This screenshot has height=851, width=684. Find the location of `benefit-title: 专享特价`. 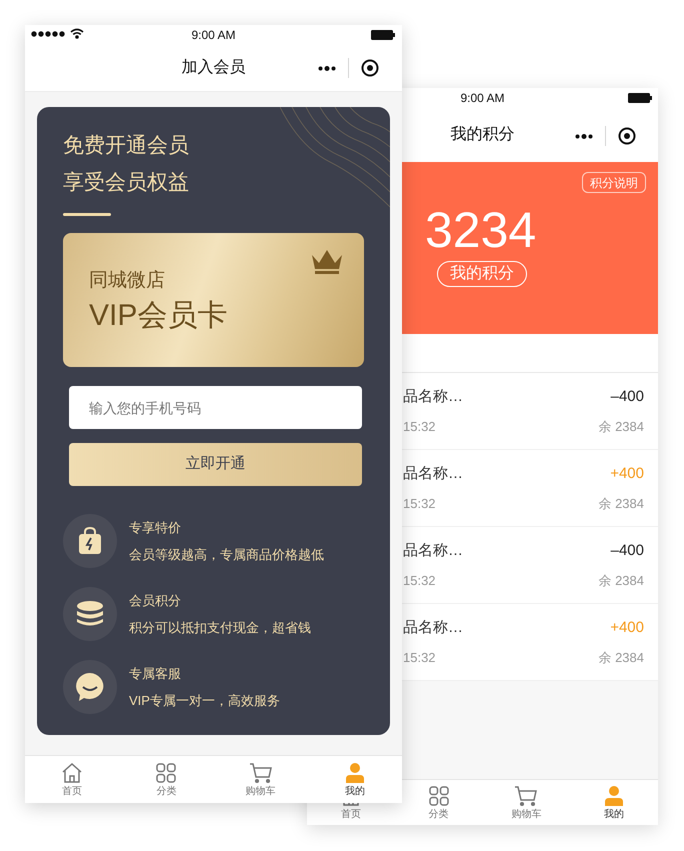

benefit-title: 专享特价 is located at coordinates (155, 527).